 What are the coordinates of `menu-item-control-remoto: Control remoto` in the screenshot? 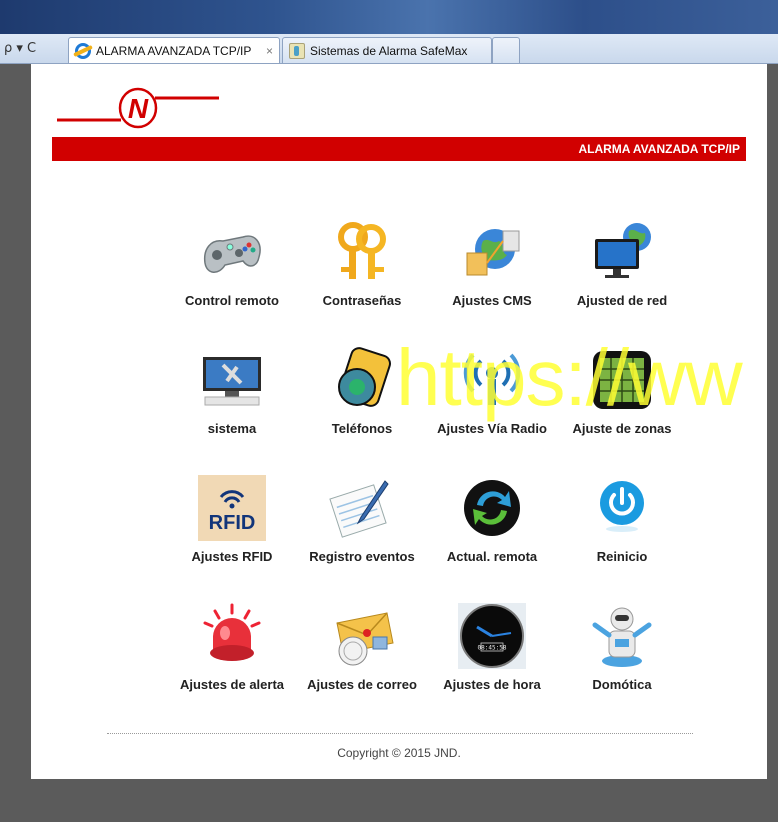 It's located at (232, 263).